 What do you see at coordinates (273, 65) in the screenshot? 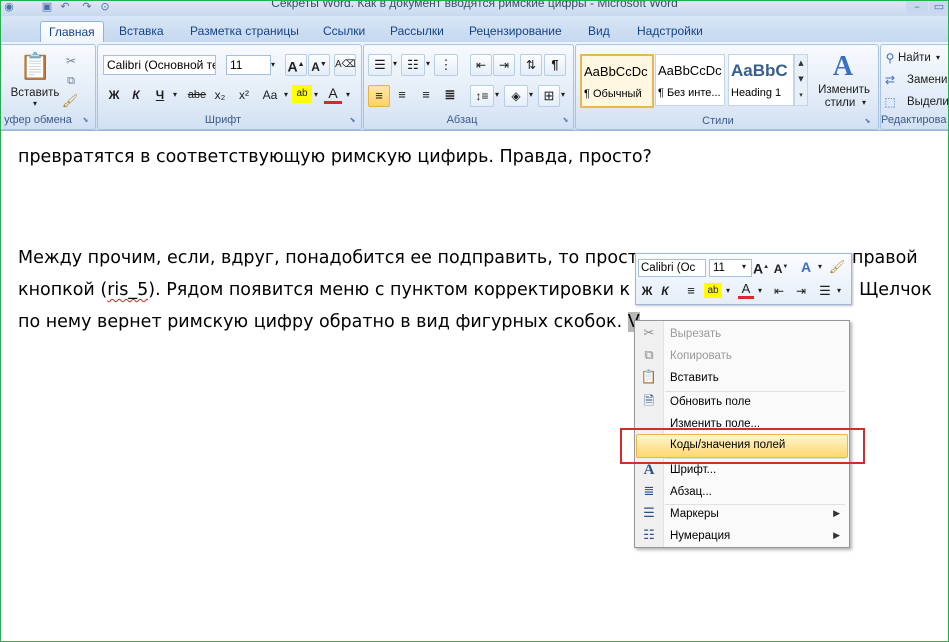
I see `font-size-dropdown-icon: ▾` at bounding box center [273, 65].